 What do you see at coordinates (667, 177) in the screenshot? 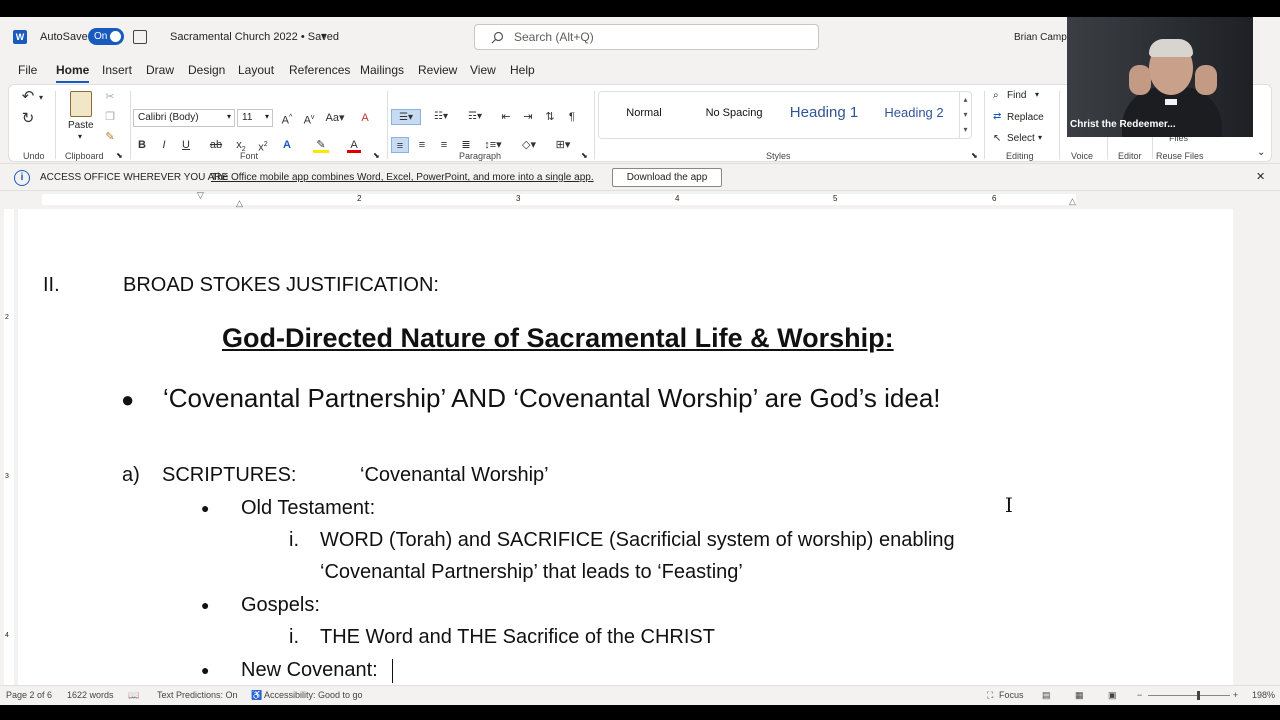
I see `download-app-button: Download the app` at bounding box center [667, 177].